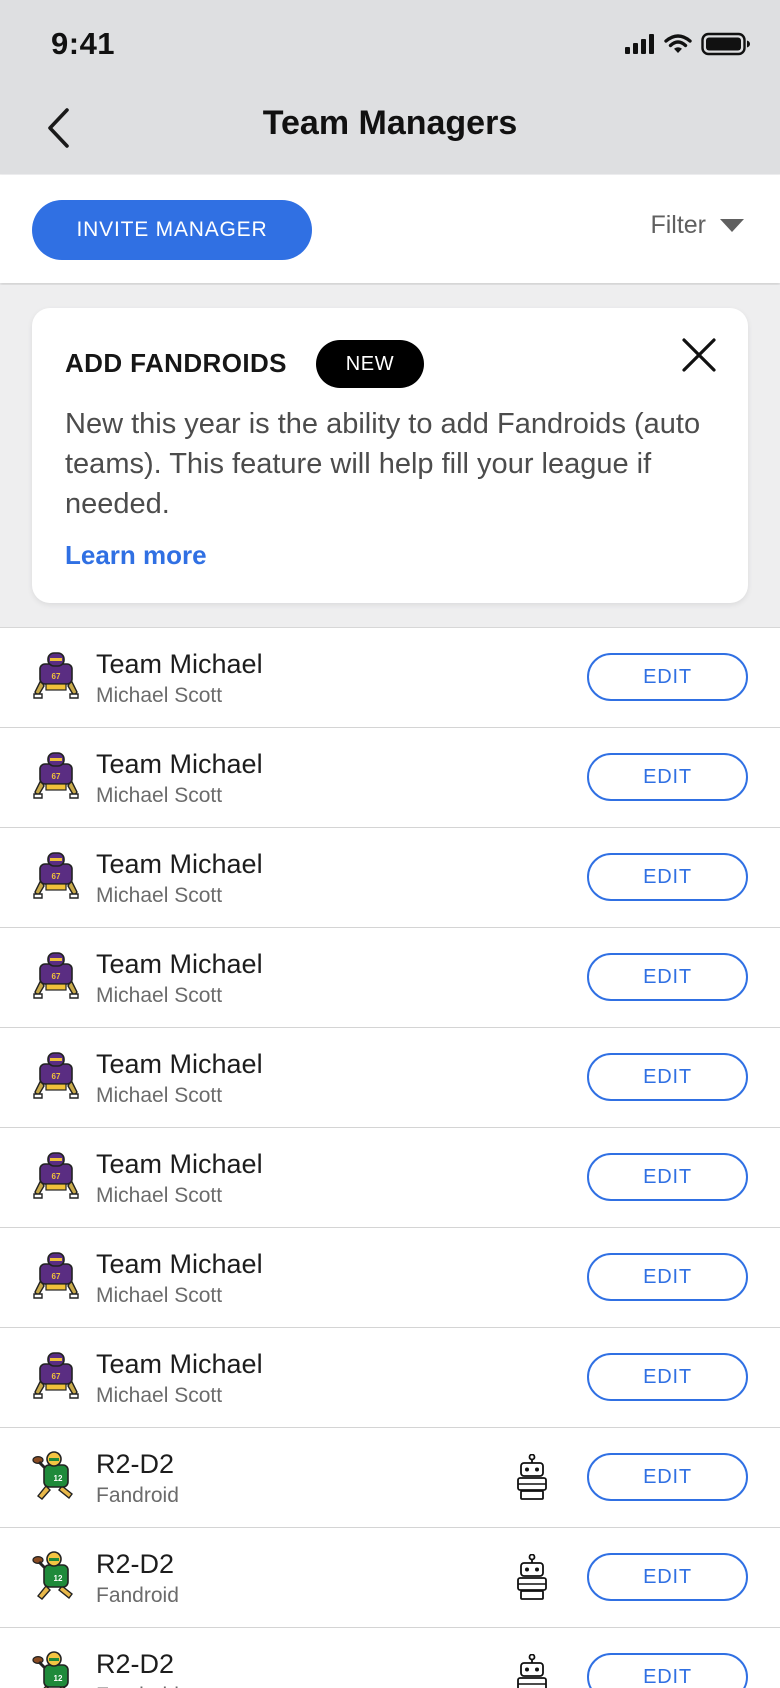  Describe the element at coordinates (678, 225) in the screenshot. I see `filter-label: Filter` at that location.